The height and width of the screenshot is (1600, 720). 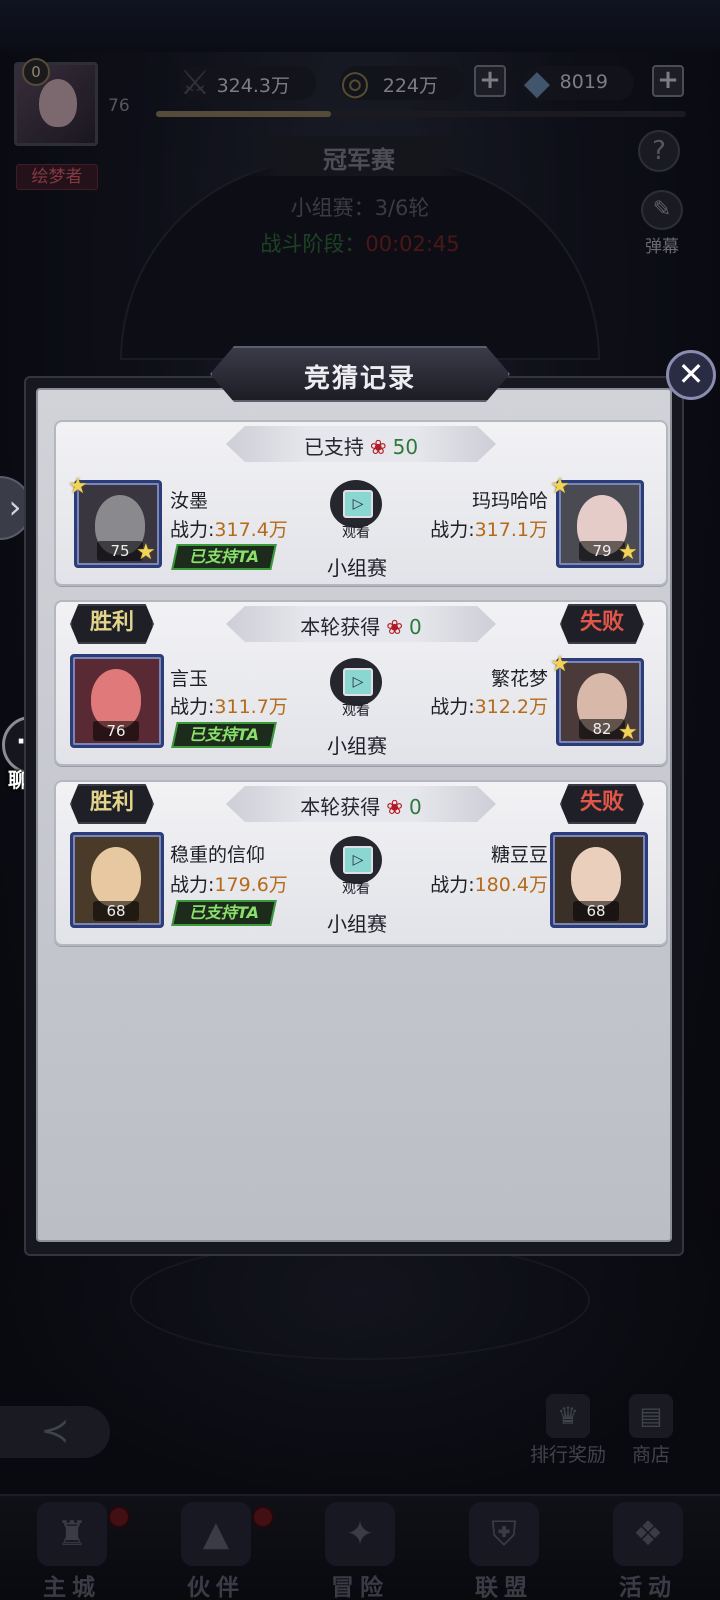 I want to click on power-value: 317.4万, so click(x=251, y=530).